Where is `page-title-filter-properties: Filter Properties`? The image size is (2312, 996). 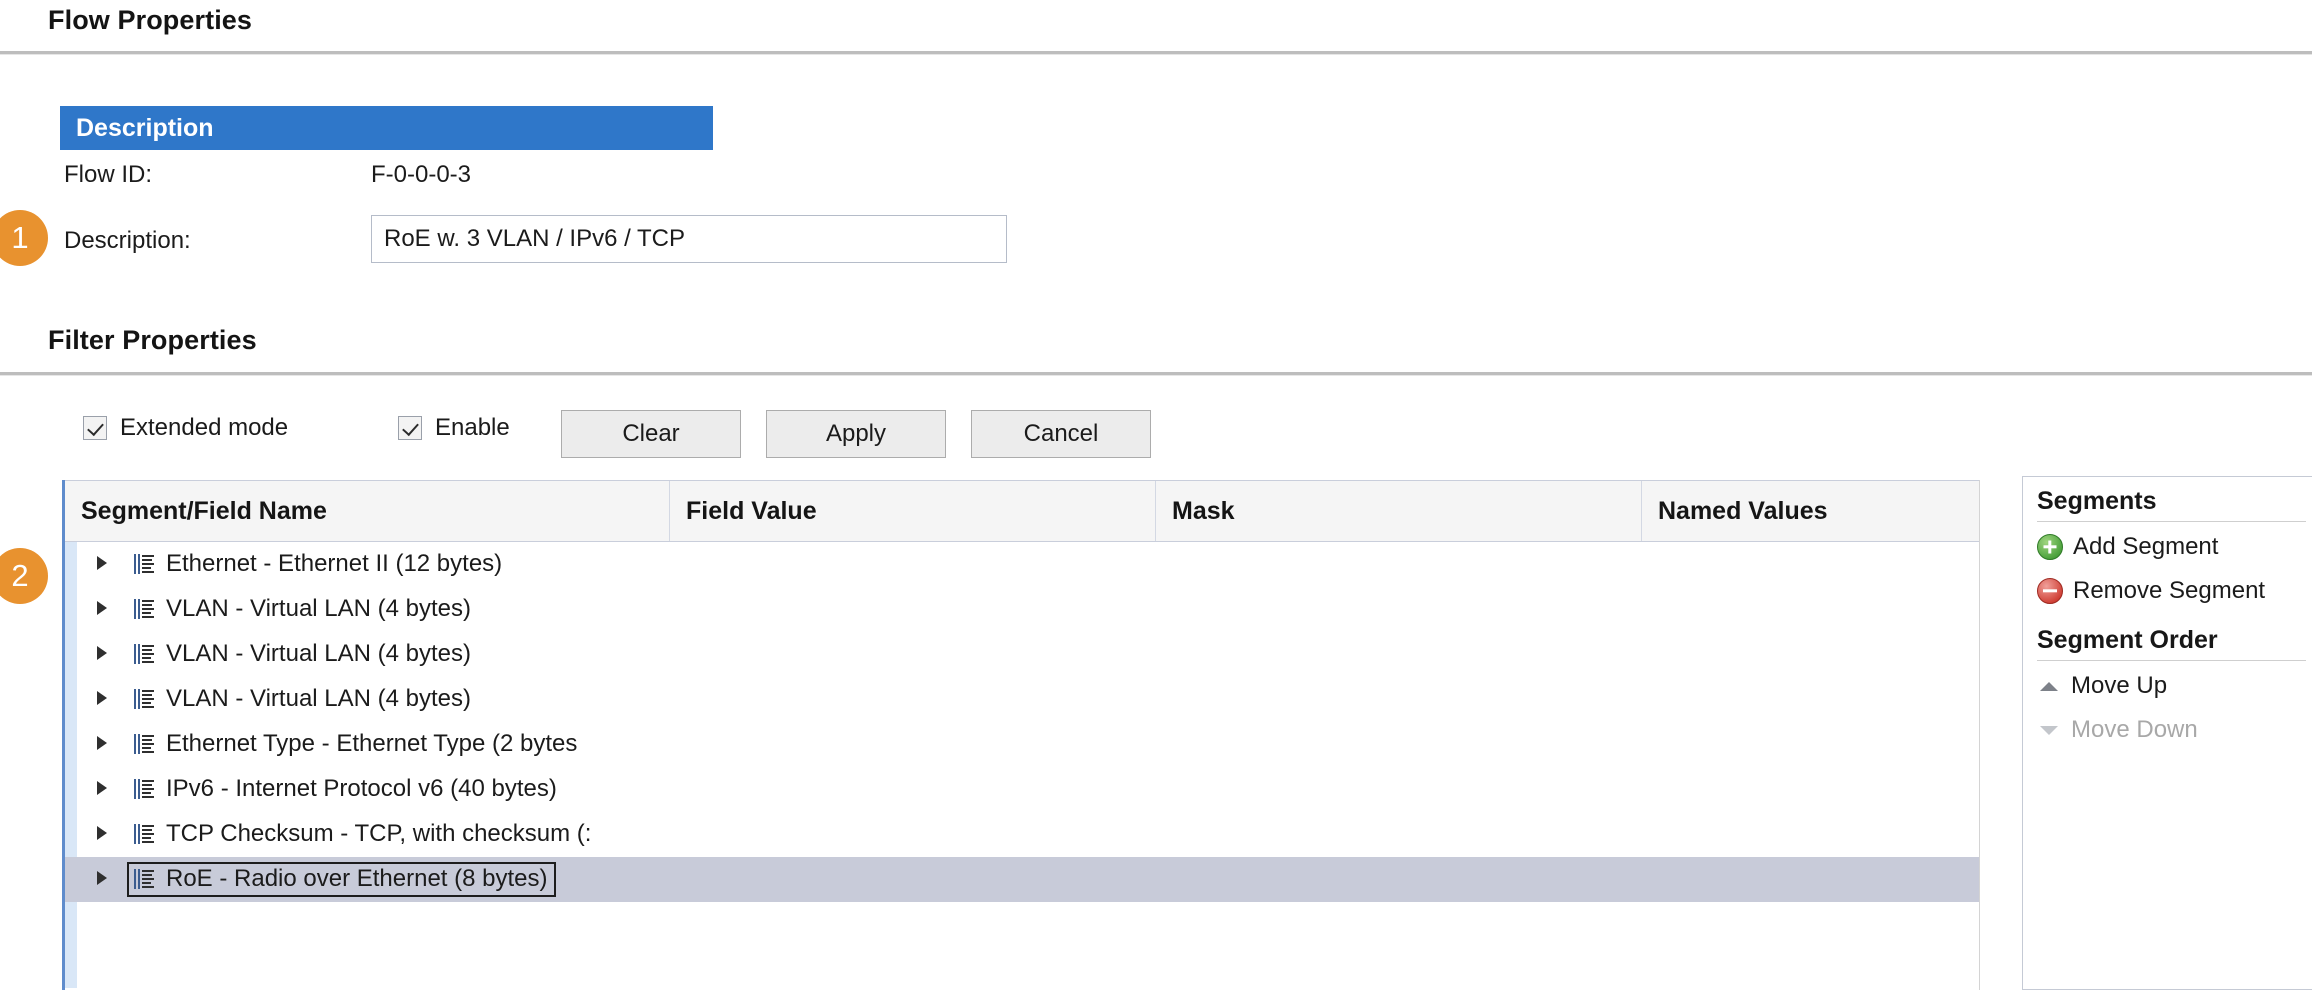 page-title-filter-properties: Filter Properties is located at coordinates (152, 340).